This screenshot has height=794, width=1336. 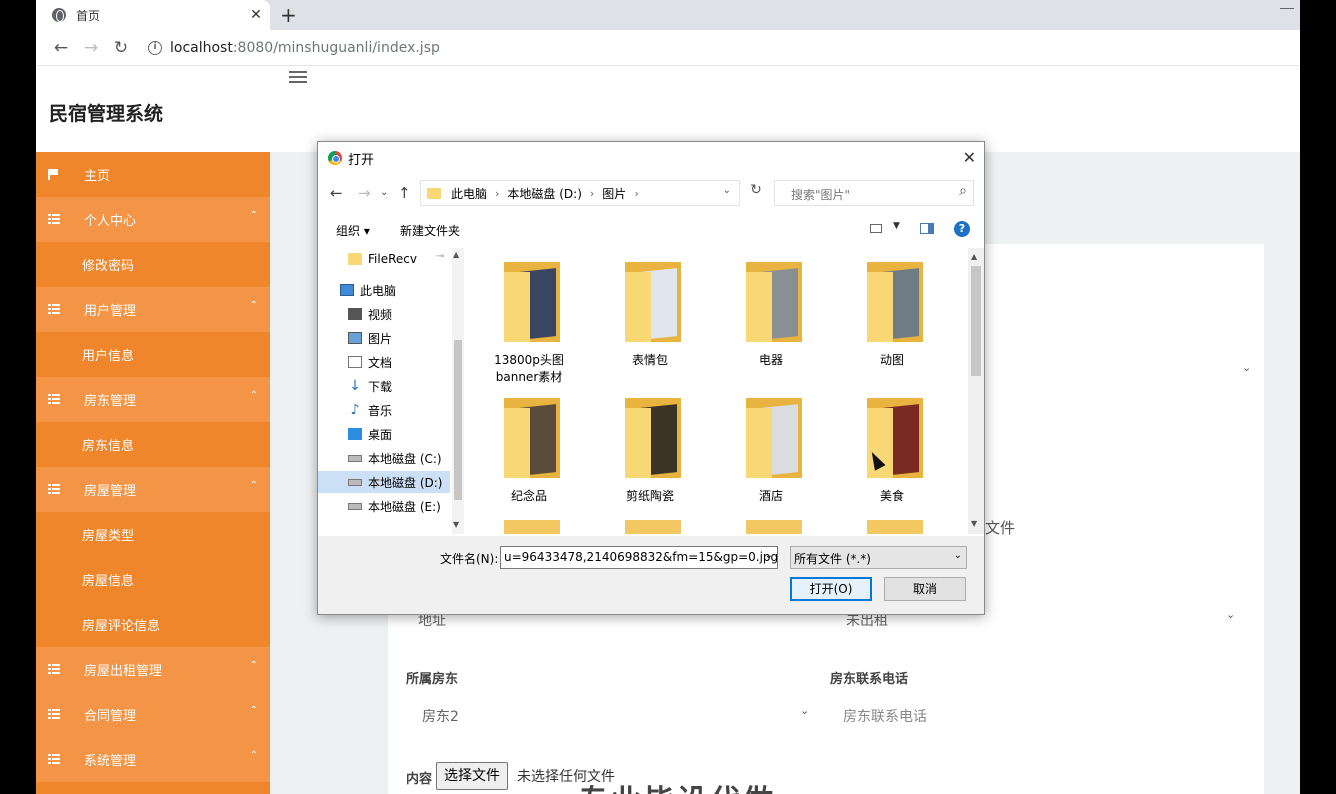 I want to click on sidebar-item: 主页, so click(x=153, y=174).